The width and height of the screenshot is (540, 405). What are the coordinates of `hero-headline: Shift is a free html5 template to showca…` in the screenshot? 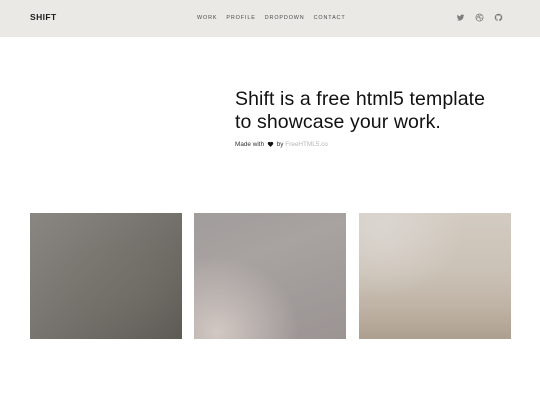 It's located at (385, 111).